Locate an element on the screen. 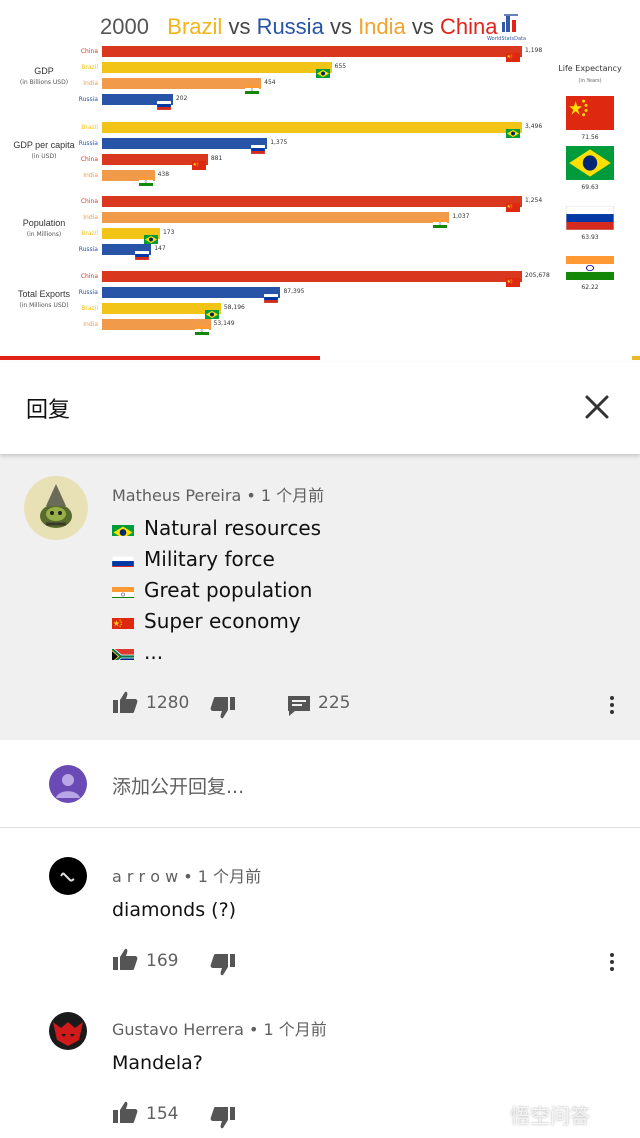  comment-line-text: Super economy is located at coordinates (222, 621).